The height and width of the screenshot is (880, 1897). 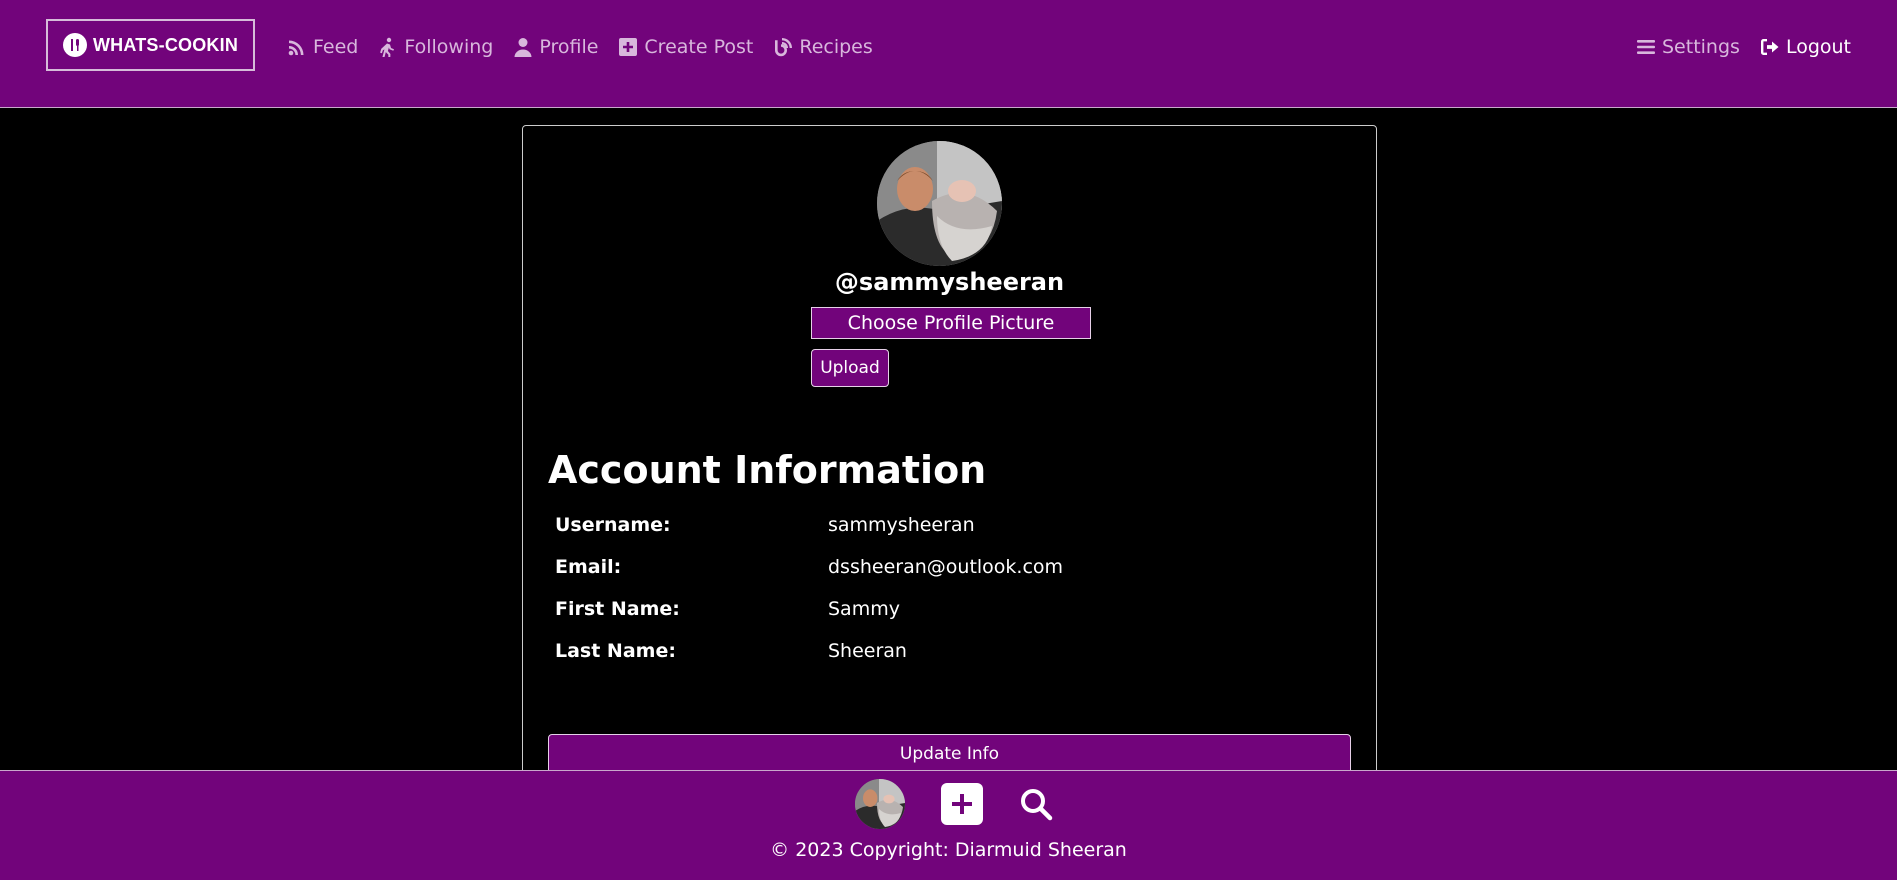 What do you see at coordinates (864, 609) in the screenshot?
I see `info-value: Sammy` at bounding box center [864, 609].